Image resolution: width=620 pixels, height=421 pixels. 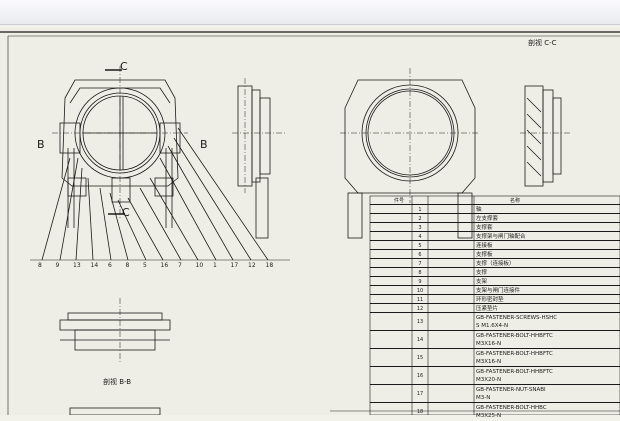 I want to click on section-detail-view, so click(x=545, y=136).